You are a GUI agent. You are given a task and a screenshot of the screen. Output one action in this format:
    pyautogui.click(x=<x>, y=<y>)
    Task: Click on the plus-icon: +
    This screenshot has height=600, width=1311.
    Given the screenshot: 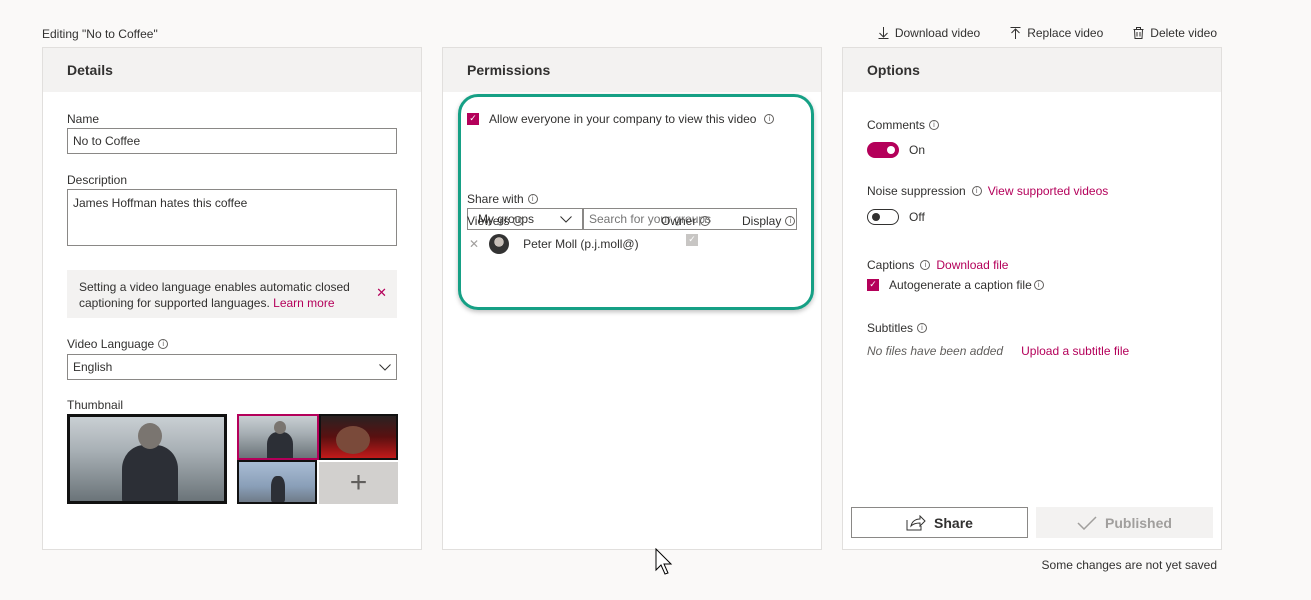 What is the action you would take?
    pyautogui.click(x=358, y=482)
    